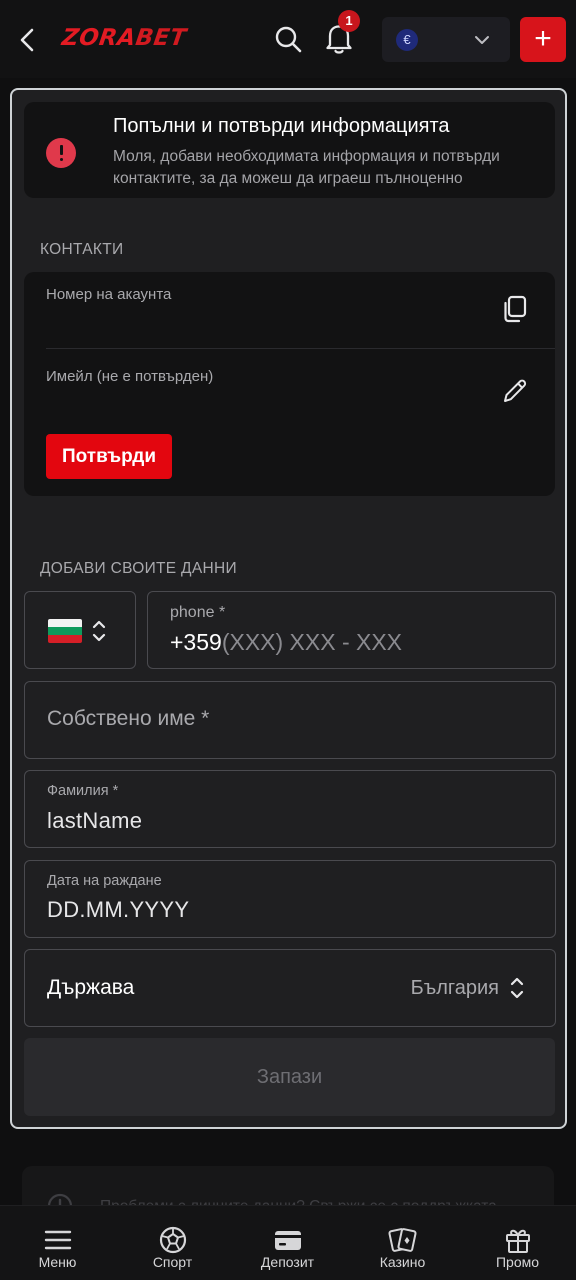 The height and width of the screenshot is (1280, 576). I want to click on country-select: Държава България, so click(290, 988).